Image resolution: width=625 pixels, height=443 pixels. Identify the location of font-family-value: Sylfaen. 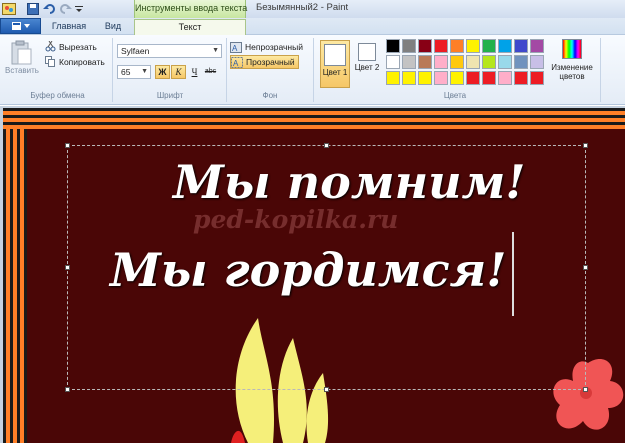
(135, 51).